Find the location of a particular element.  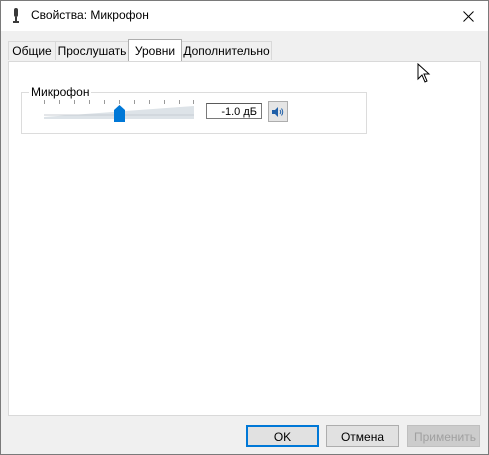

ok-button: OK is located at coordinates (282, 436).